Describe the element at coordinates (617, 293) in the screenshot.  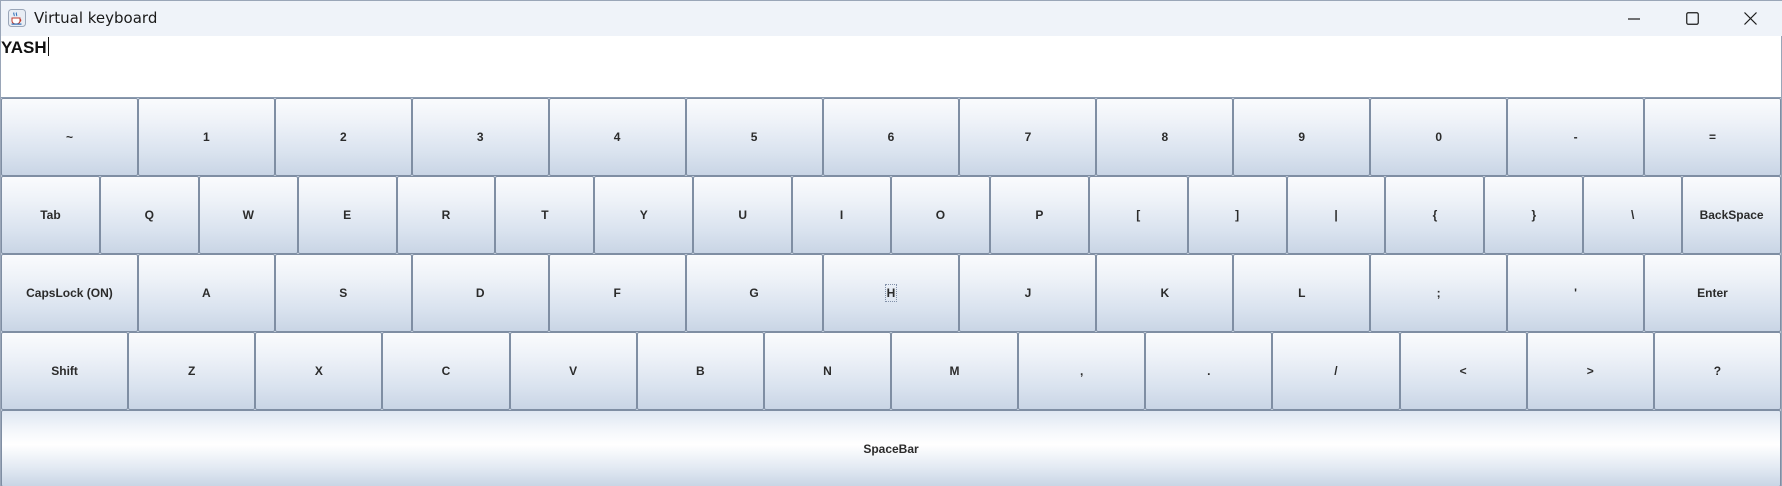
I see `key-f: F` at that location.